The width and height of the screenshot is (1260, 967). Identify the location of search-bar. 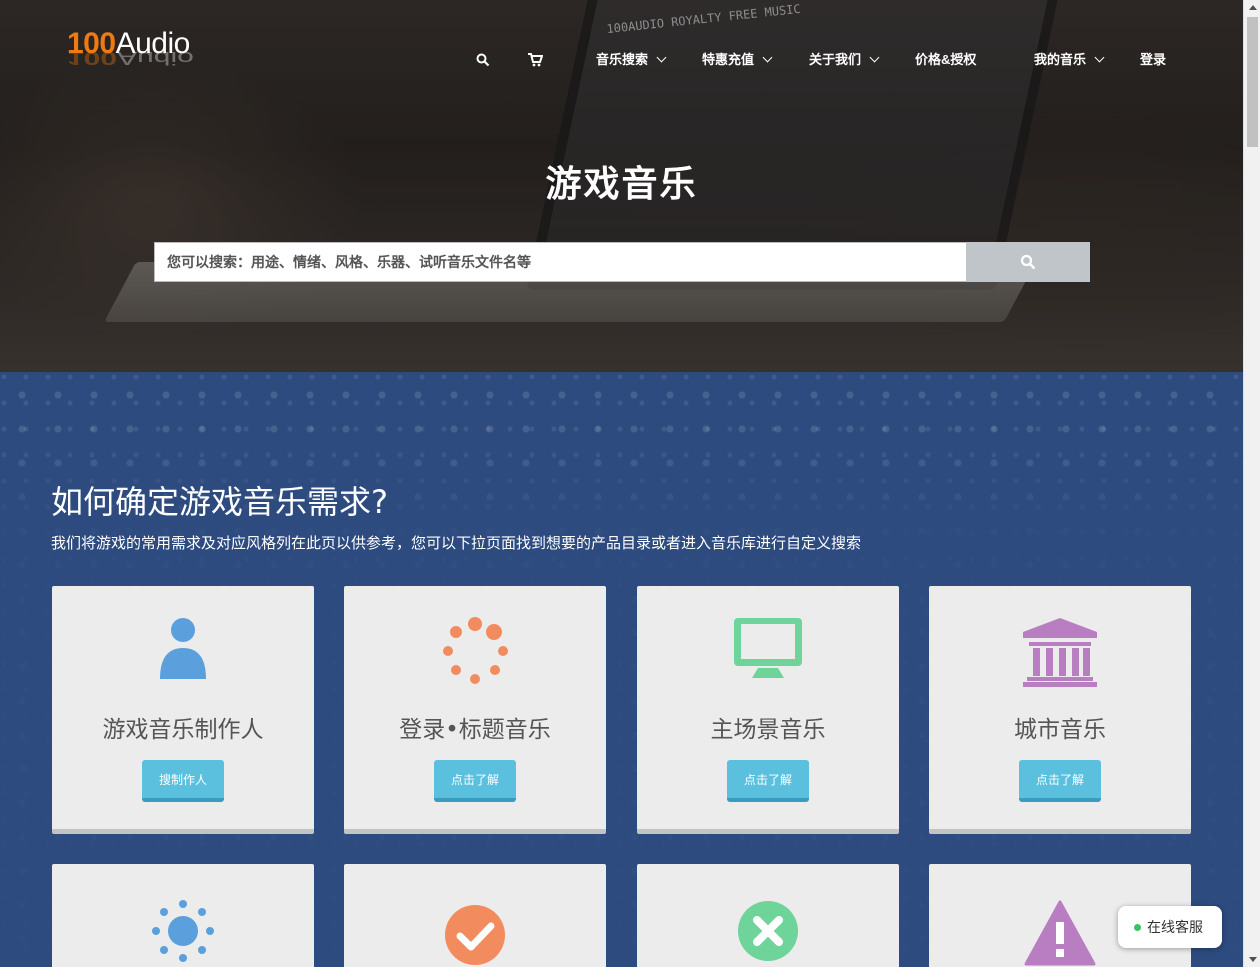
(622, 262).